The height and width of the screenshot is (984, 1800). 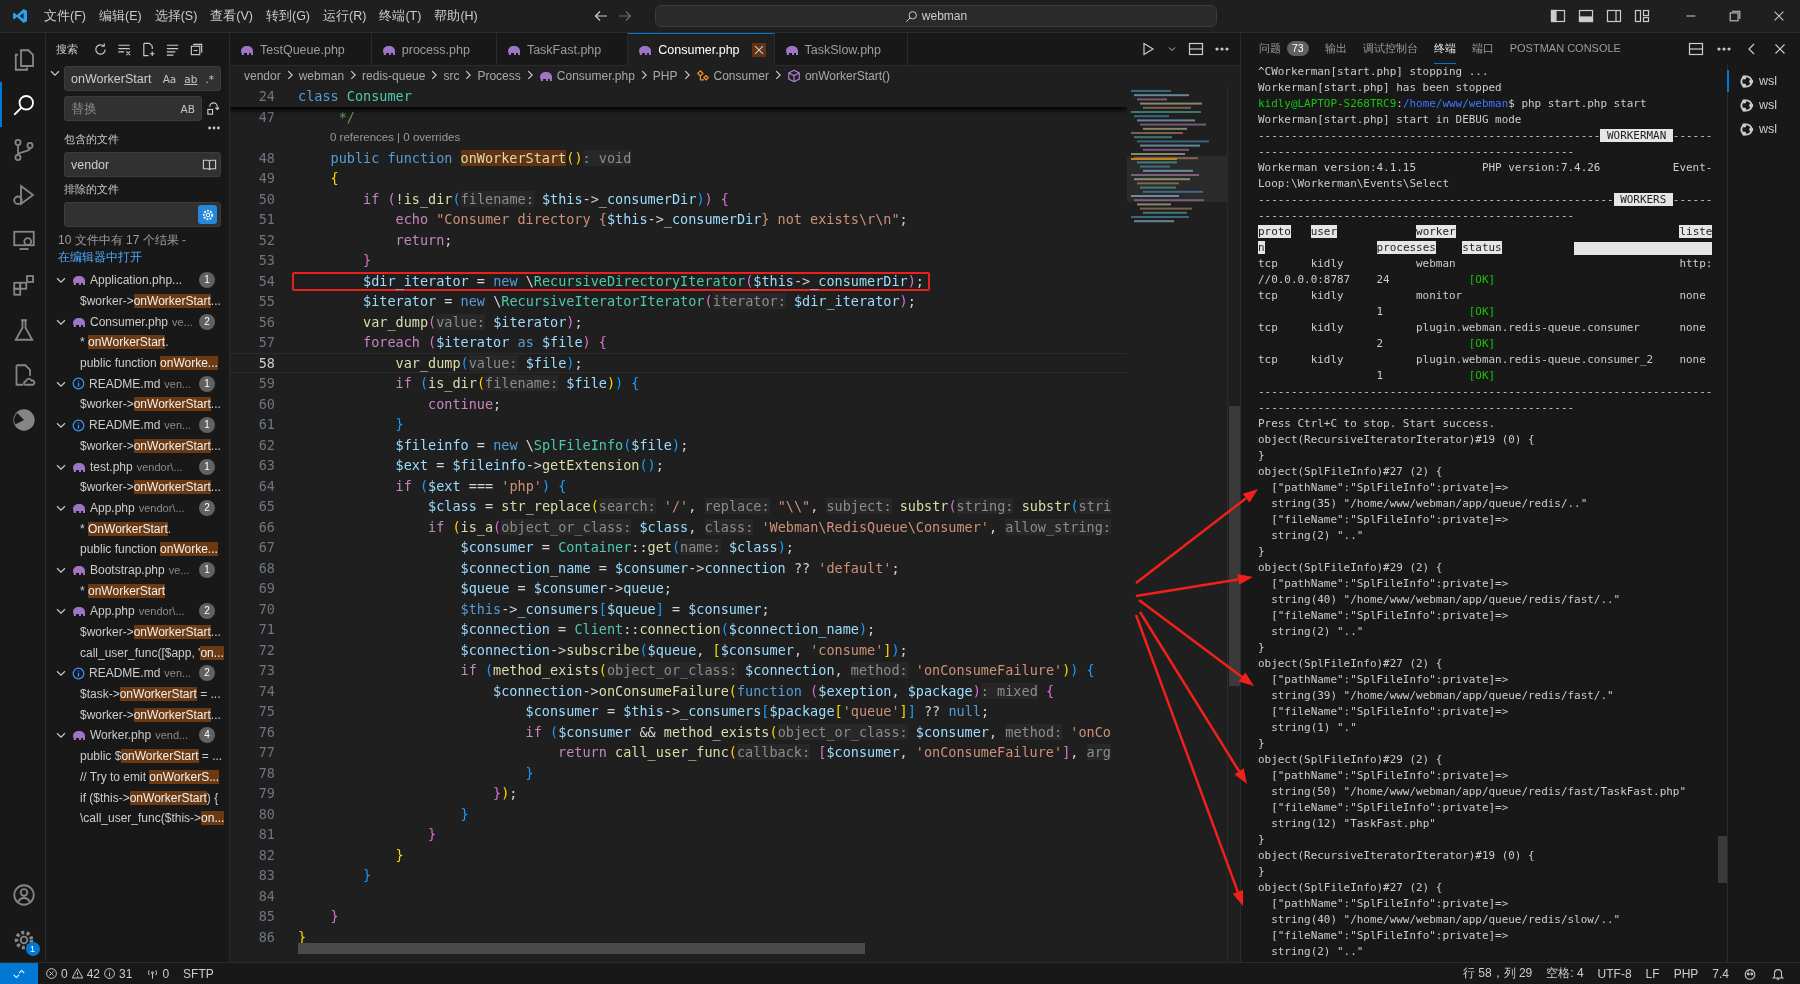 What do you see at coordinates (451, 76) in the screenshot?
I see `breadcrumb-item: src` at bounding box center [451, 76].